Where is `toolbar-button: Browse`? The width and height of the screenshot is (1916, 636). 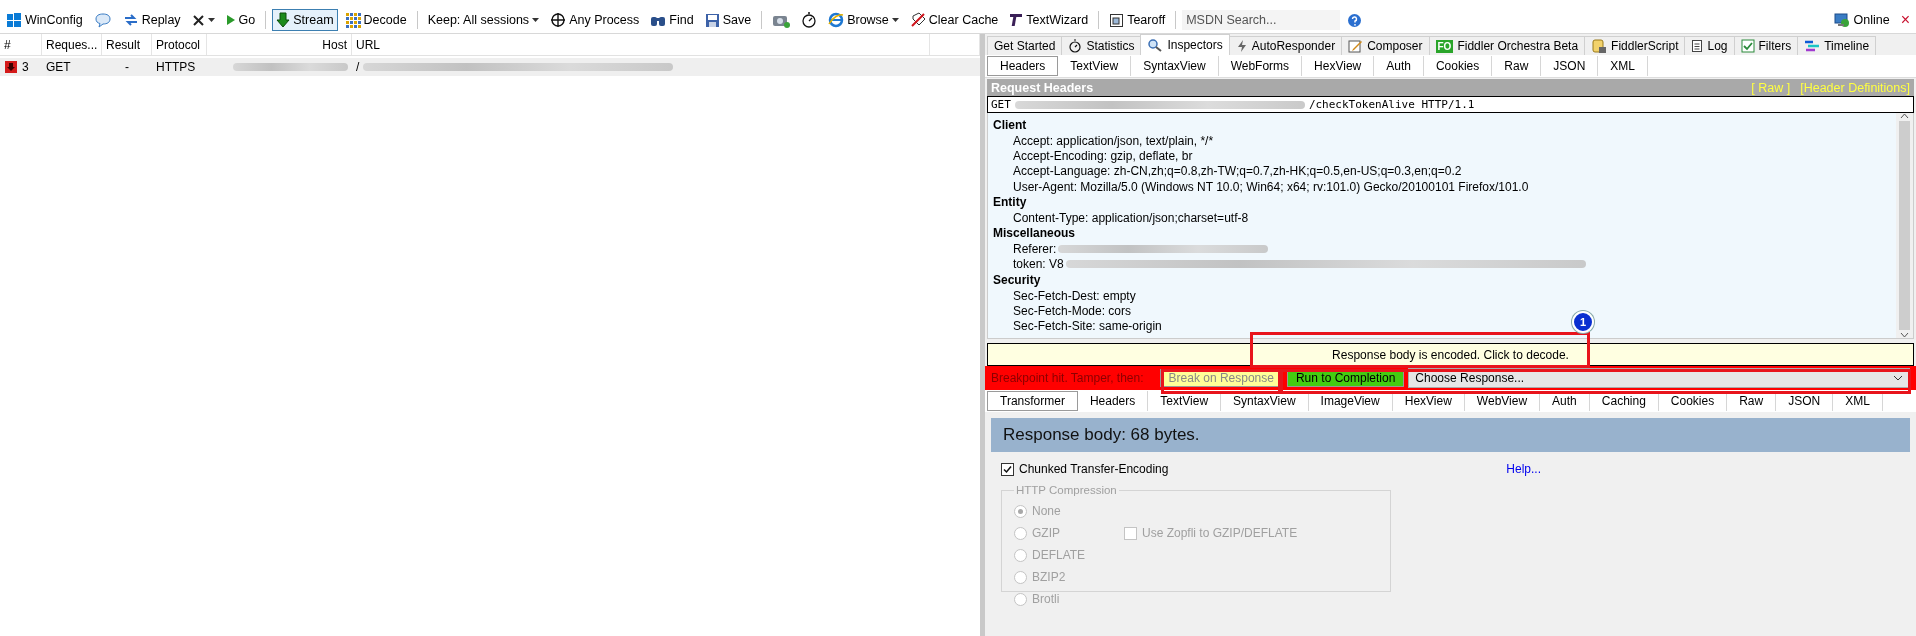
toolbar-button: Browse is located at coordinates (863, 20).